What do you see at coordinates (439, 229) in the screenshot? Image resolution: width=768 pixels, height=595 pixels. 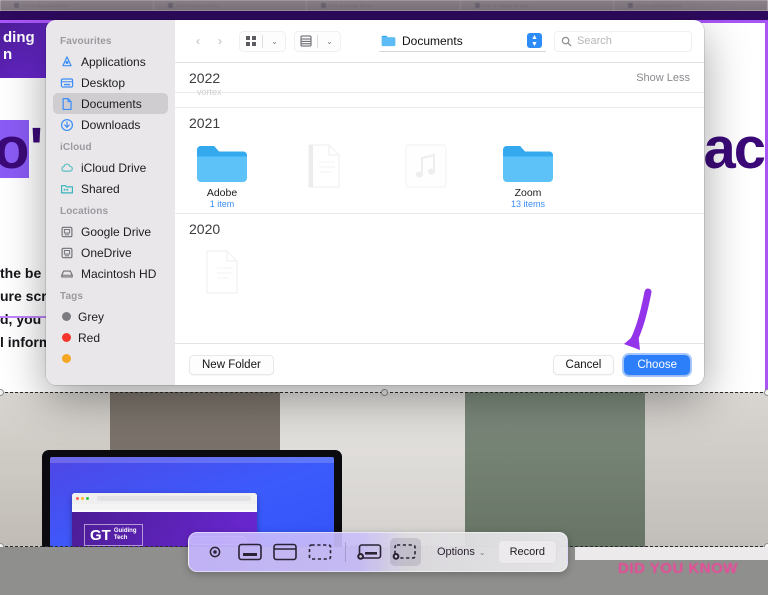 I see `group-header-2020: 2020` at bounding box center [439, 229].